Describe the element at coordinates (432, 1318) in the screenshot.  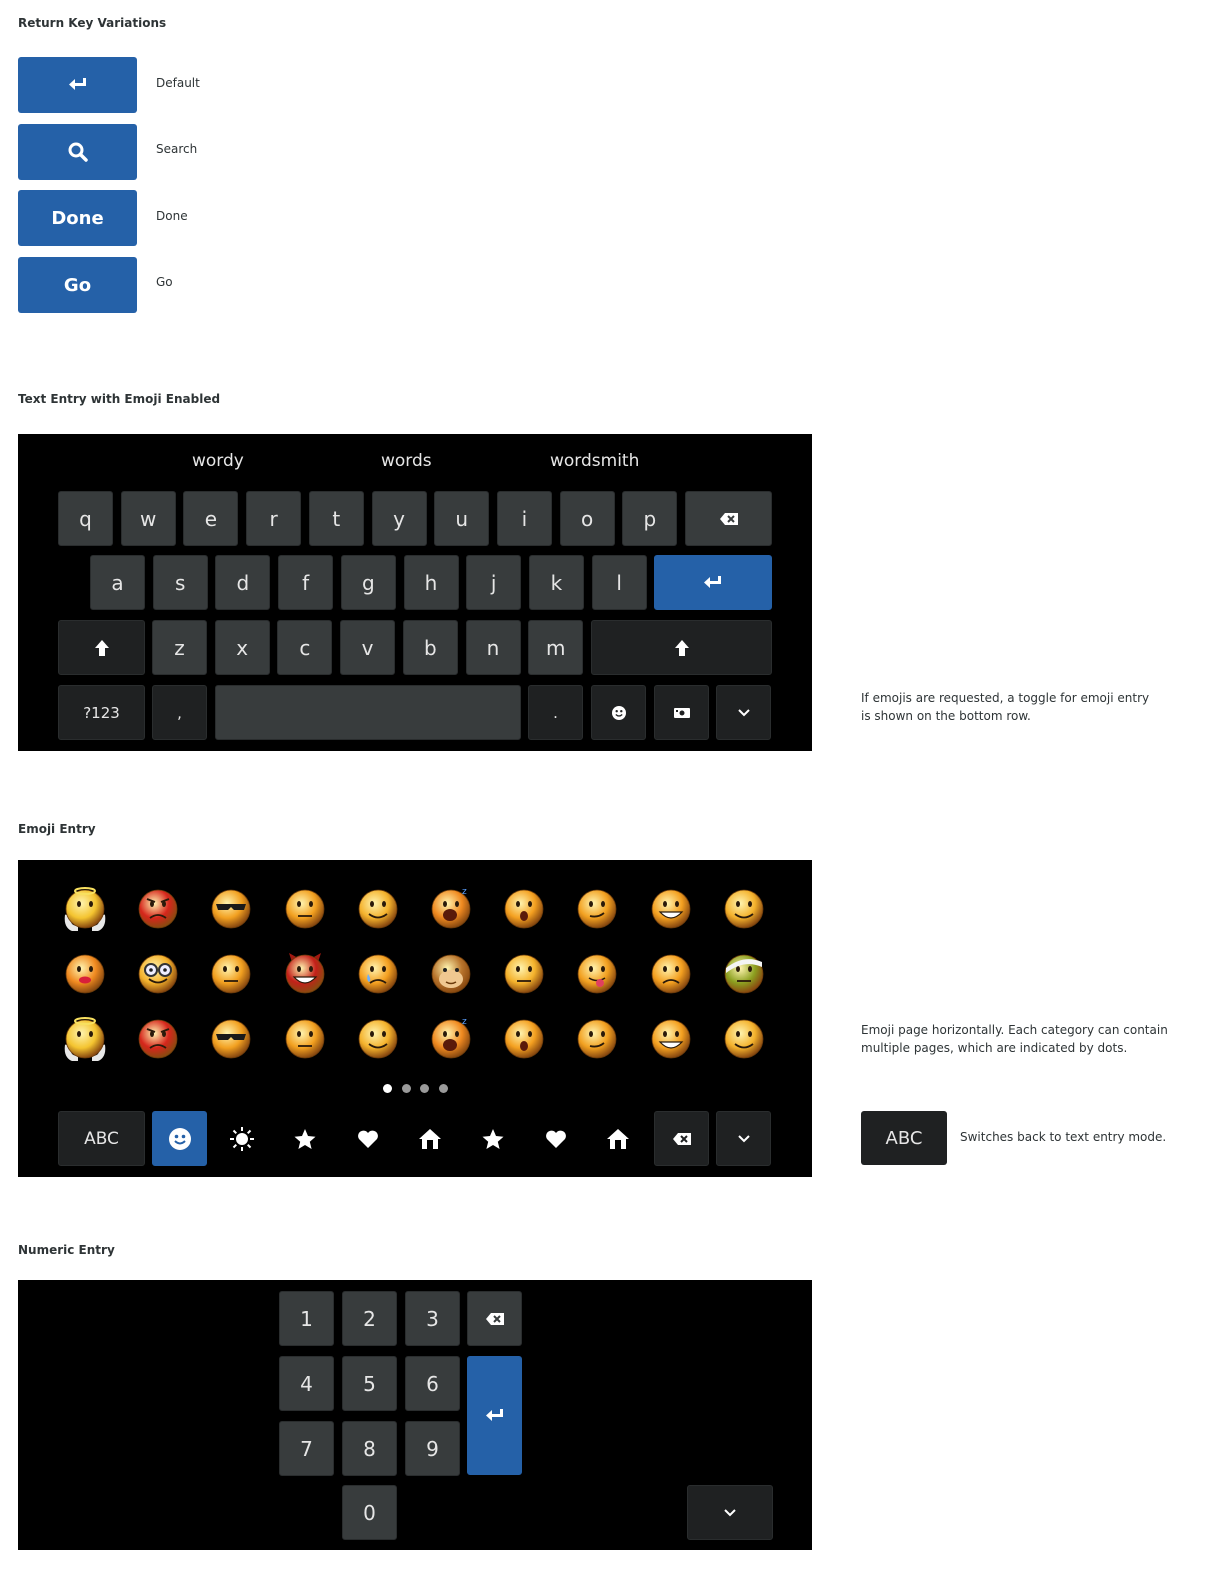
I see `digit-key-3: 3` at that location.